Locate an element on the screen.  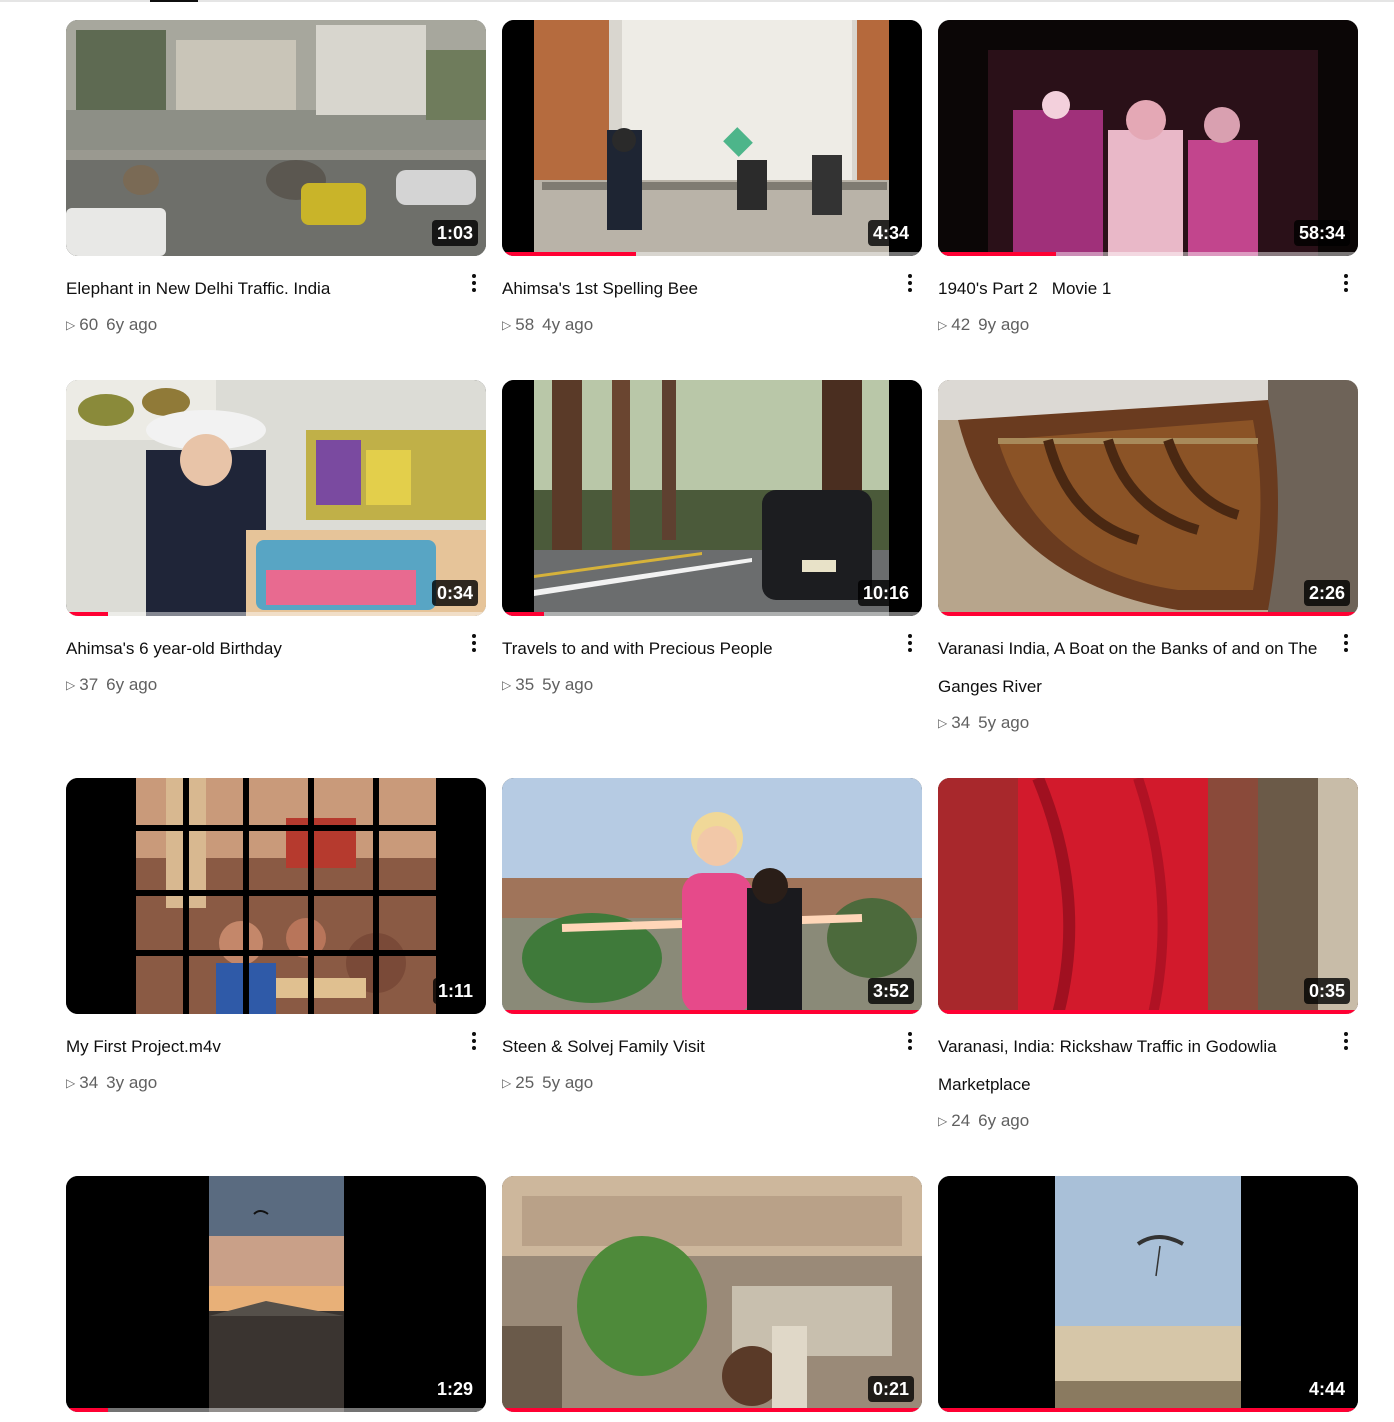
video-thumbnail: 4:34 is located at coordinates (712, 138).